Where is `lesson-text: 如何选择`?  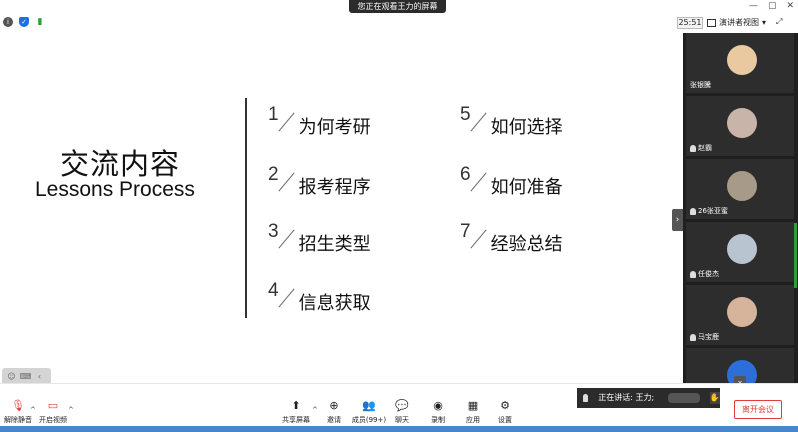
lesson-text: 如何选择 is located at coordinates (526, 127).